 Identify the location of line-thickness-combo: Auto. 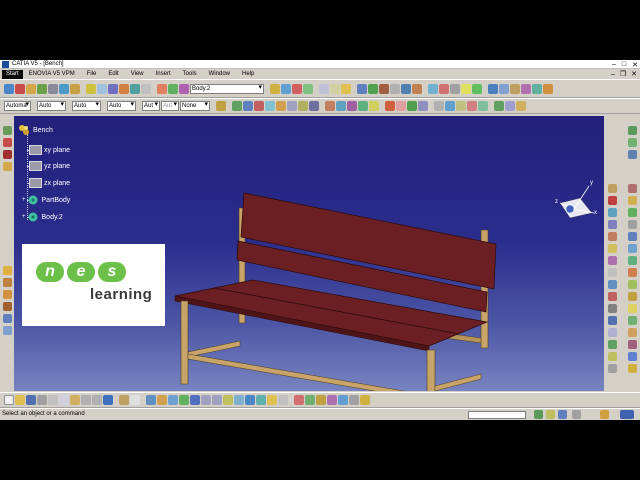
(86, 106).